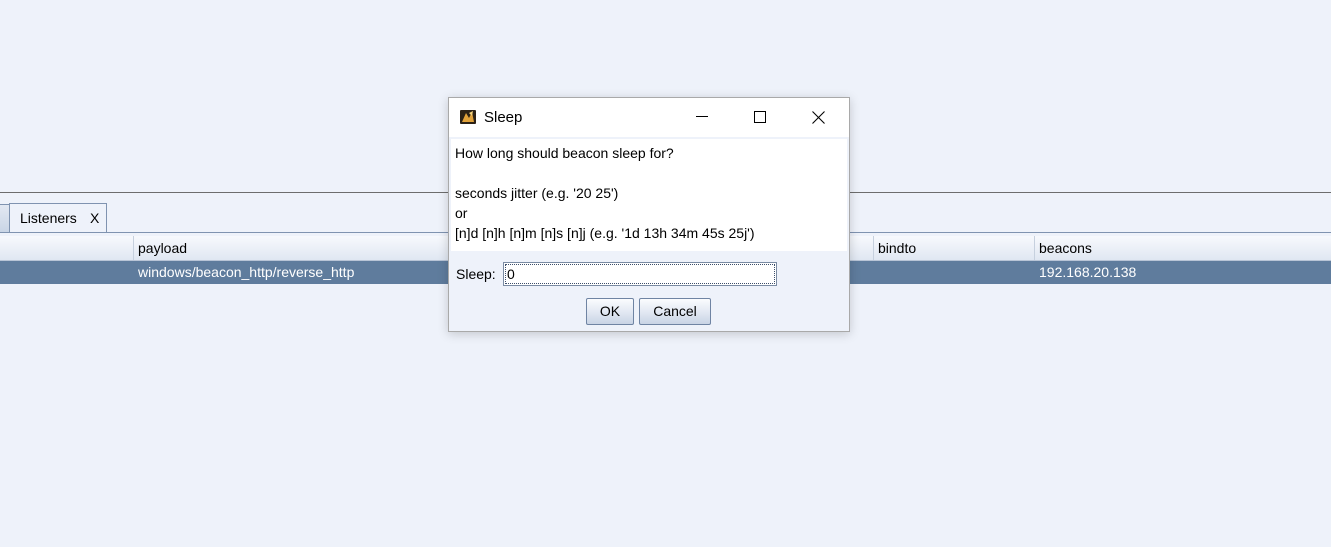  I want to click on cancel-button: Cancel, so click(675, 311).